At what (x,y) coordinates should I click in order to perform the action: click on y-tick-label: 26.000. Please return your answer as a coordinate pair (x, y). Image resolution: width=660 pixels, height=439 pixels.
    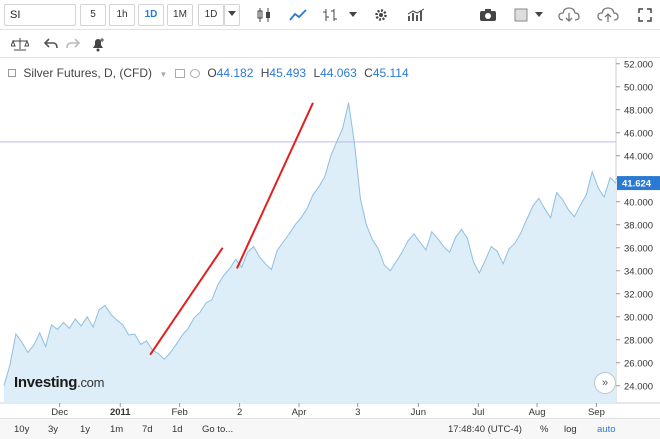
    Looking at the image, I should click on (638, 363).